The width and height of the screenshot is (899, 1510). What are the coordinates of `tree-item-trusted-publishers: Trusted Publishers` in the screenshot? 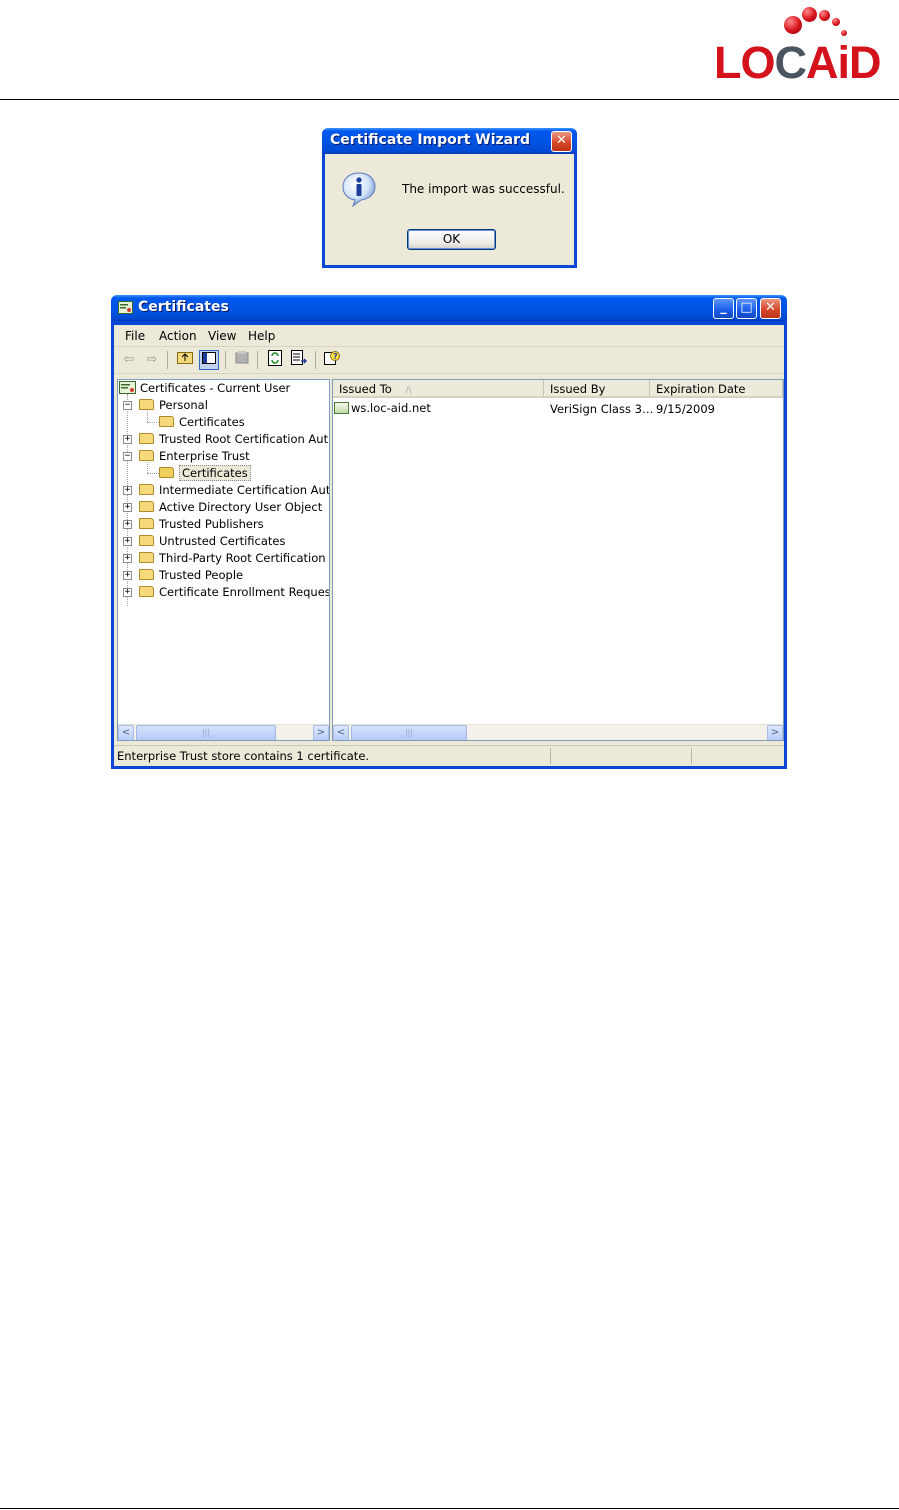 It's located at (201, 524).